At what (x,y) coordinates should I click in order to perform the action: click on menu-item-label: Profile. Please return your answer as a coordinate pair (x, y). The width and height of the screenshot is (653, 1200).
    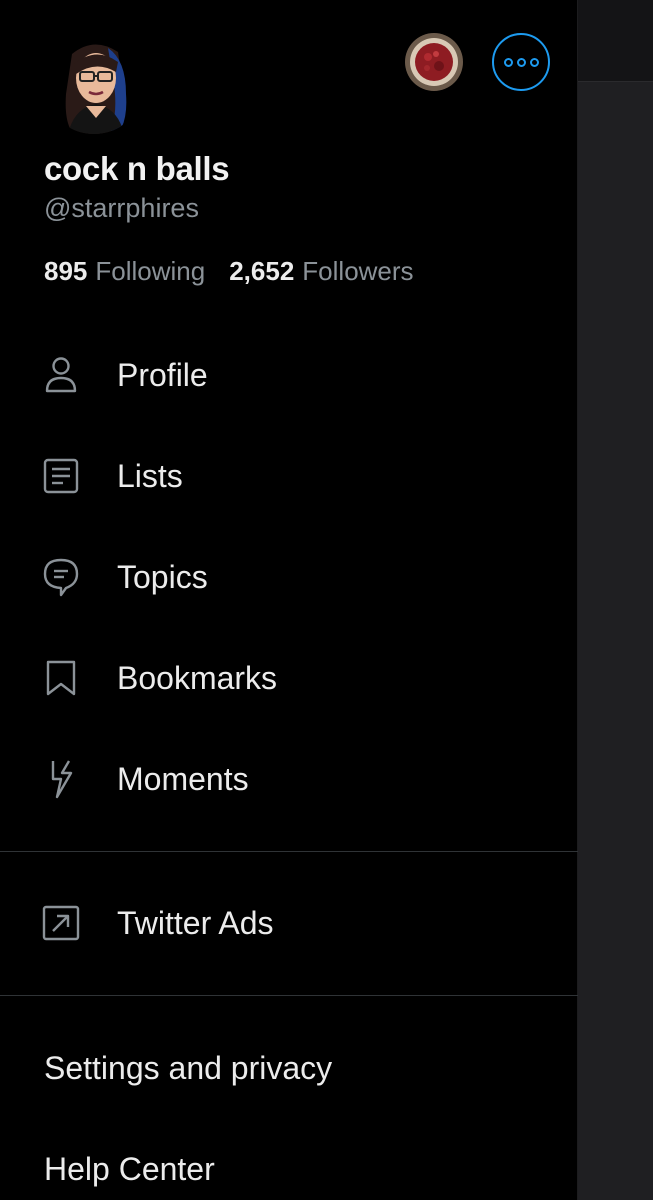
    Looking at the image, I should click on (162, 374).